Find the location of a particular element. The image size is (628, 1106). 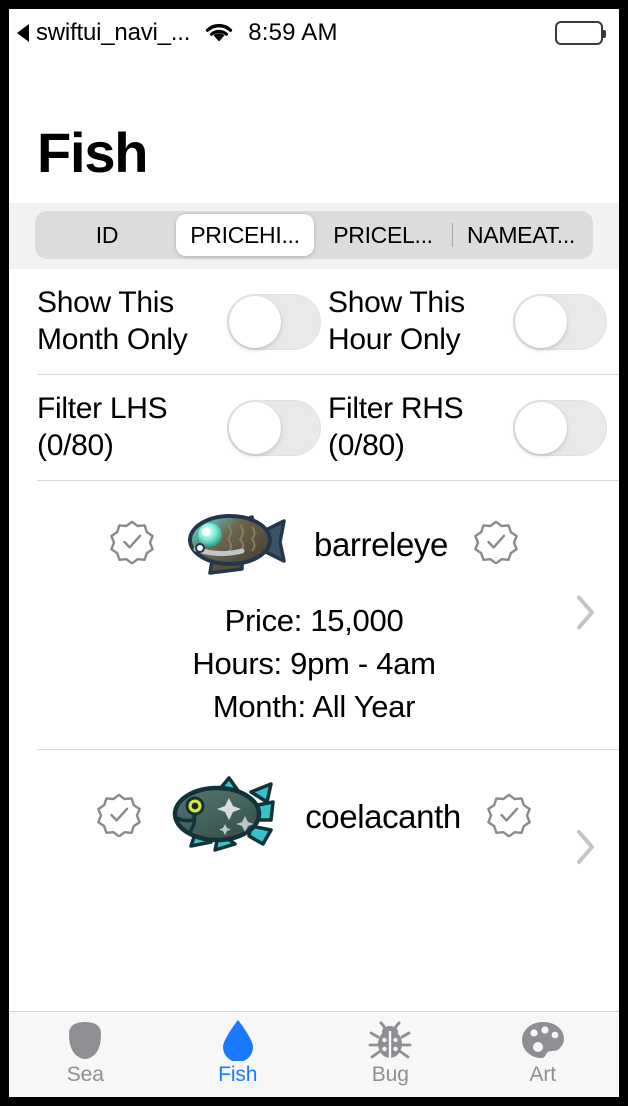

status-bar: swiftui_navi_... 8:59 AM is located at coordinates (314, 33).